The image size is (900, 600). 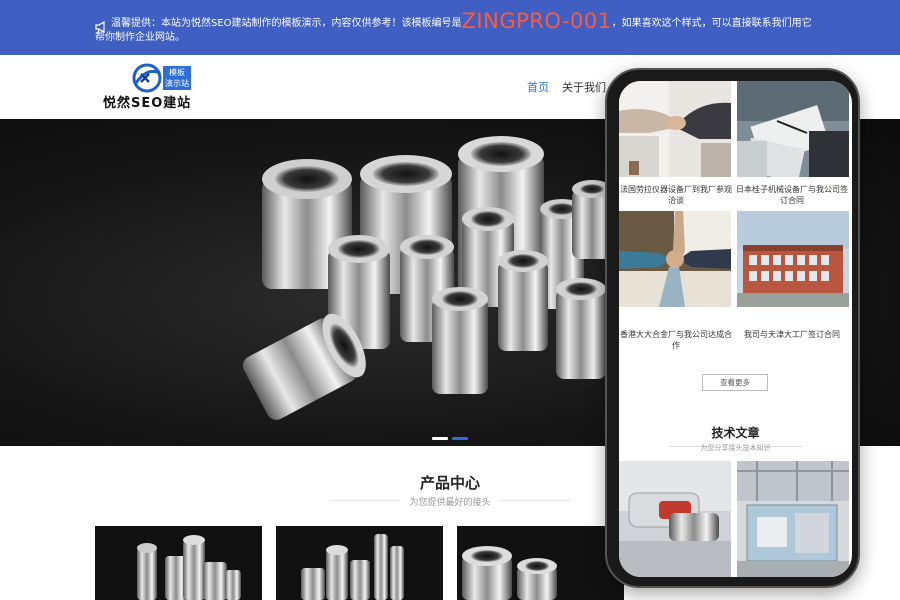 I want to click on logo-icon, so click(x=147, y=78).